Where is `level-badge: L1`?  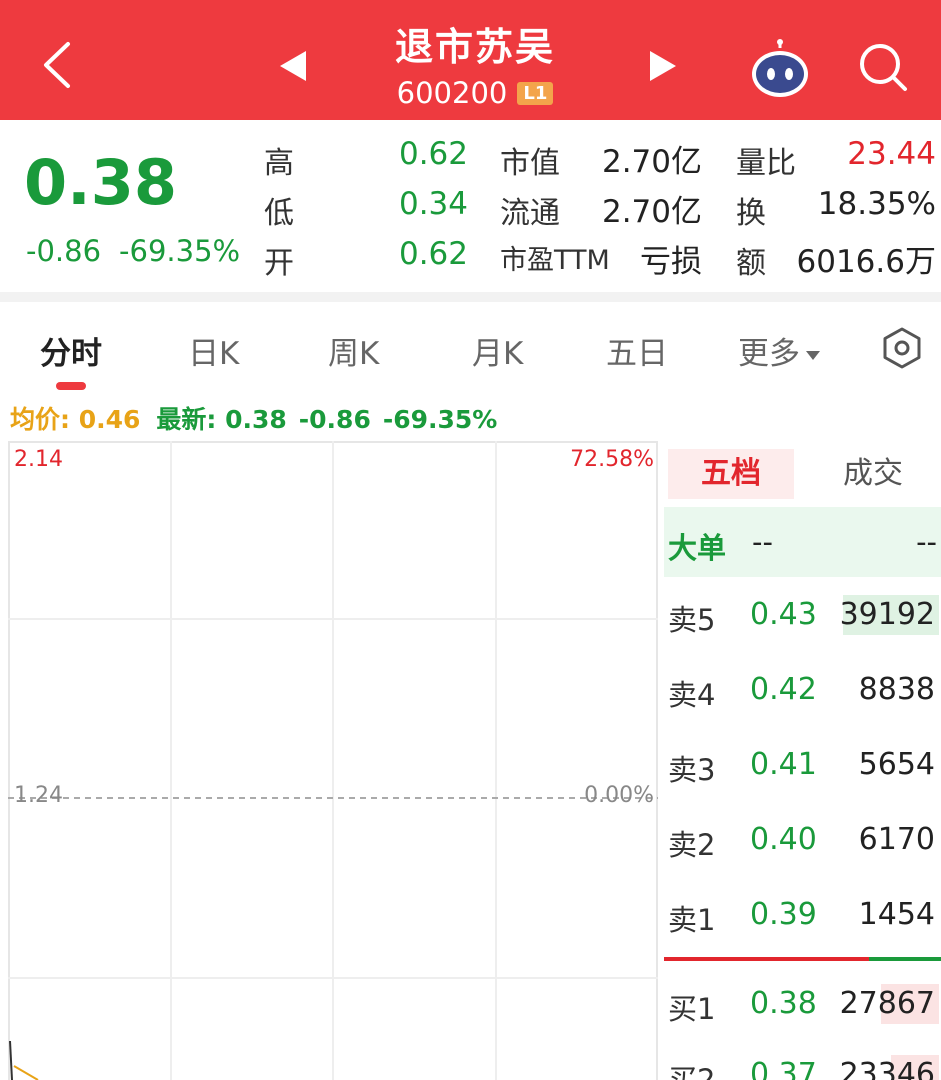 level-badge: L1 is located at coordinates (535, 93).